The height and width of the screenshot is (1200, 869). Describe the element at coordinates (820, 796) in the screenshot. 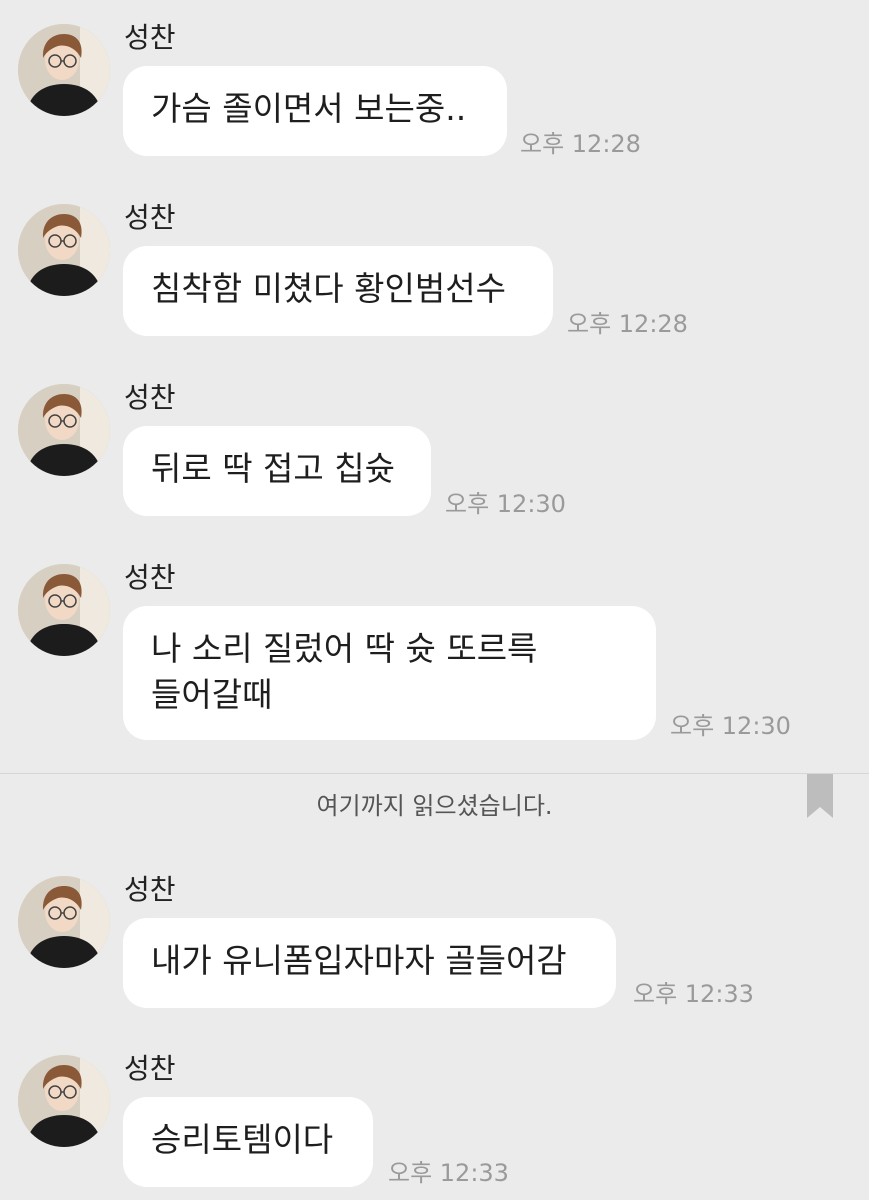

I see `bookmark-icon` at that location.